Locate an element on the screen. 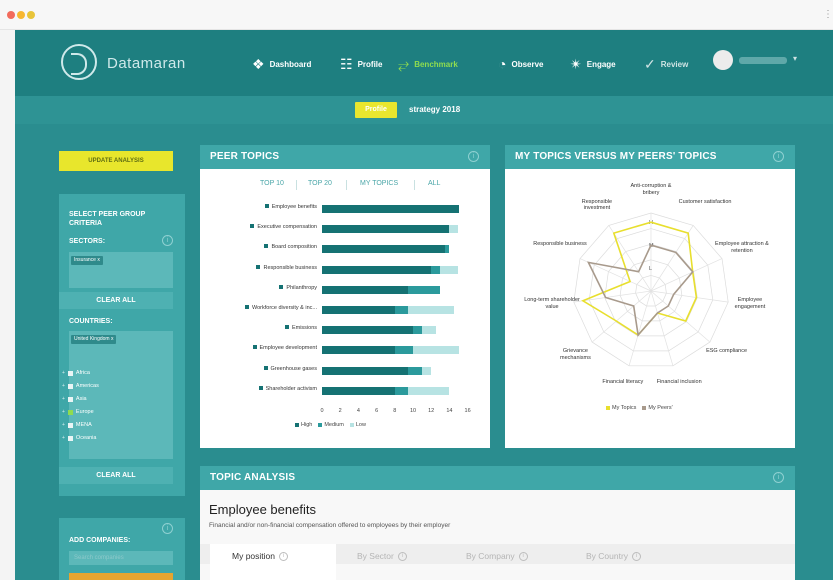 This screenshot has height=580, width=833. user-name-redacted is located at coordinates (763, 60).